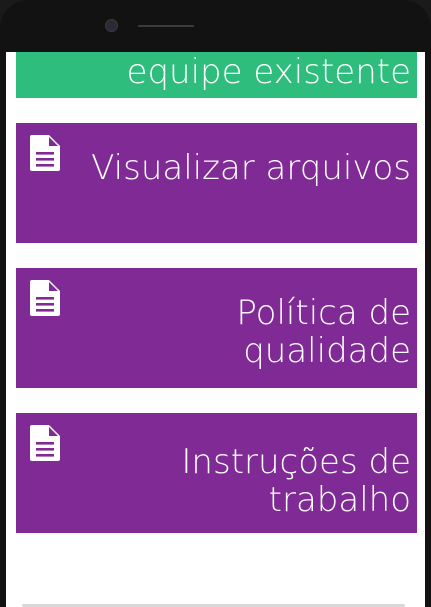 The height and width of the screenshot is (607, 431). Describe the element at coordinates (296, 481) in the screenshot. I see `work-instructions-label: Instruções de trabalho` at that location.